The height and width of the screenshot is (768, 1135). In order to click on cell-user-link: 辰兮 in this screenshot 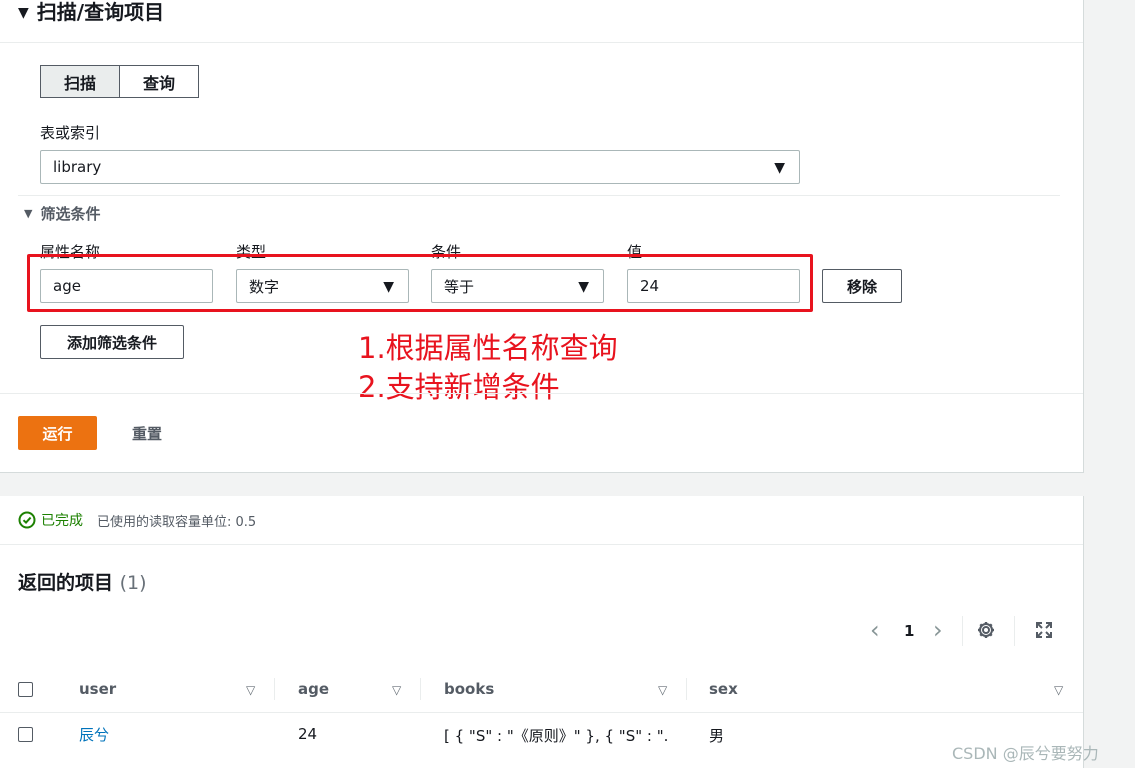, I will do `click(94, 734)`.